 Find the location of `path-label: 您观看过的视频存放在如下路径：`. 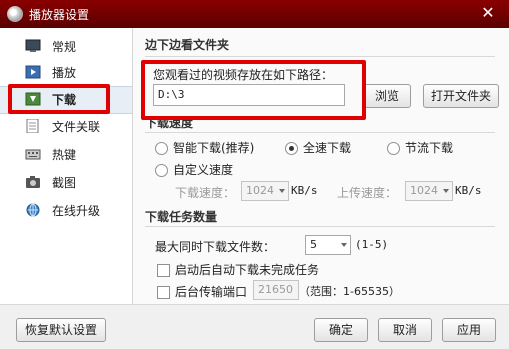

path-label: 您观看过的视频存放在如下路径： is located at coordinates (243, 75).